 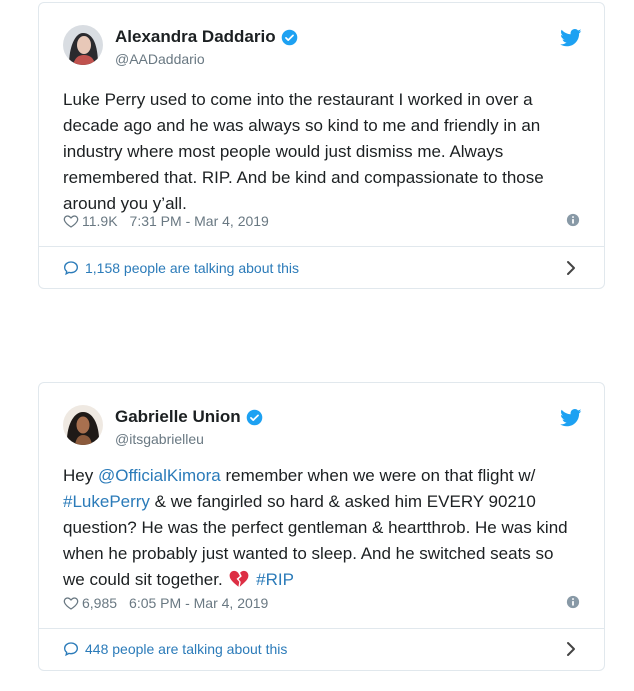 What do you see at coordinates (321, 603) in the screenshot?
I see `tweet-meta: 6,985 6:05 PM - Mar 4, 2019` at bounding box center [321, 603].